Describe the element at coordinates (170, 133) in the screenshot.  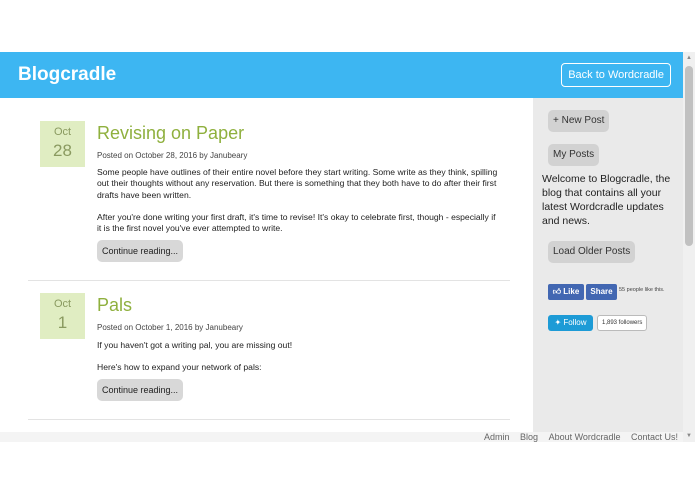
I see `post-title: Revising on Paper` at that location.